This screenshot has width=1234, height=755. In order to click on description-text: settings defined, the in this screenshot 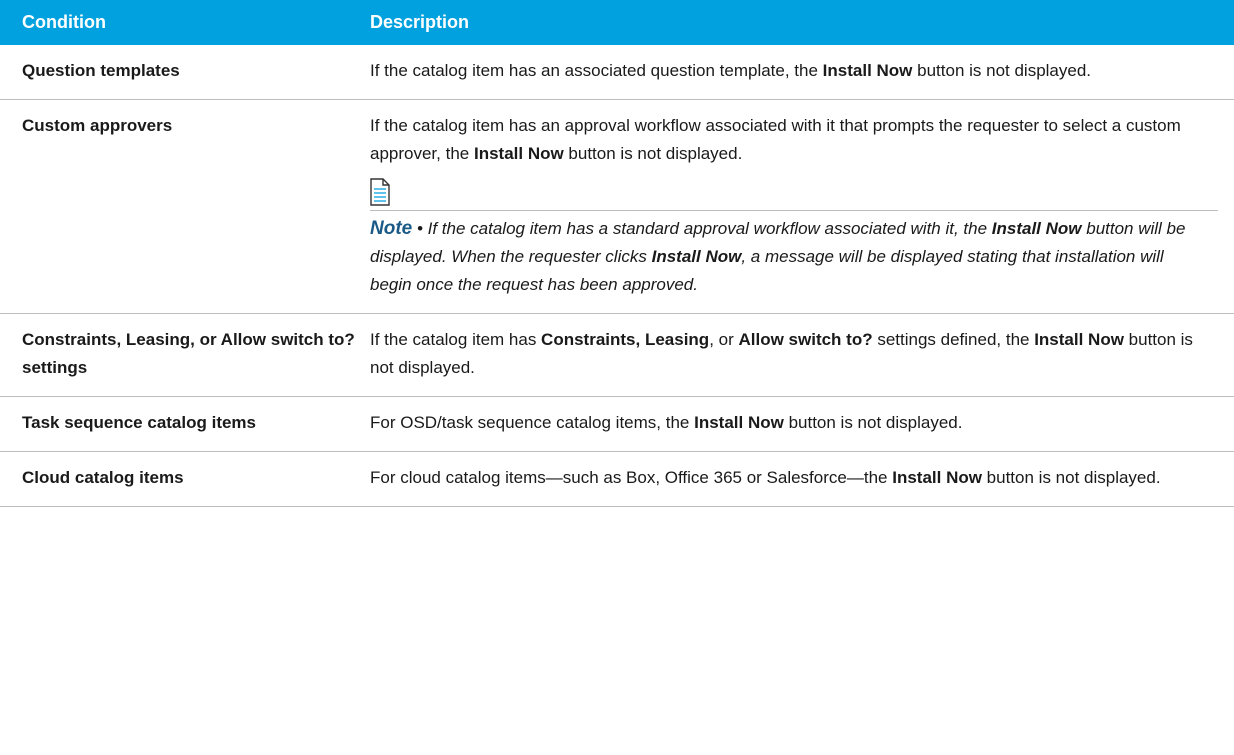, I will do `click(953, 339)`.